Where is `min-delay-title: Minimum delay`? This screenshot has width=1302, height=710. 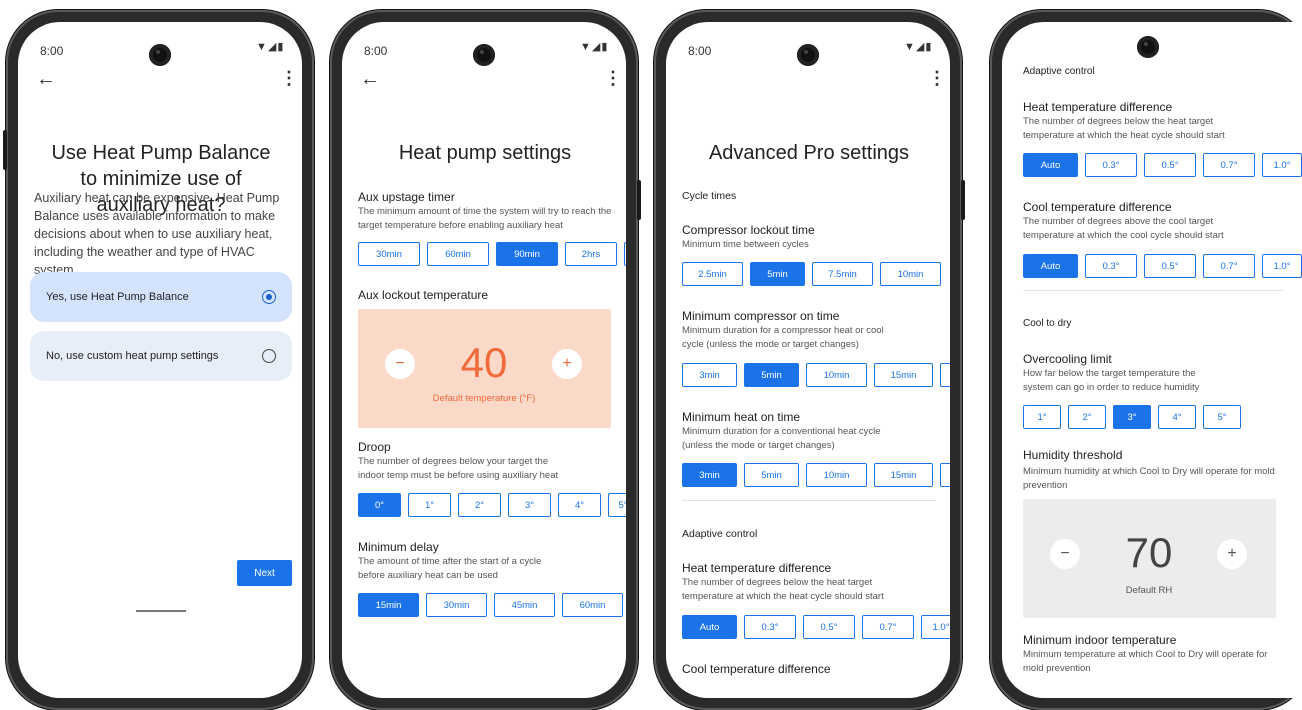 min-delay-title: Minimum delay is located at coordinates (398, 547).